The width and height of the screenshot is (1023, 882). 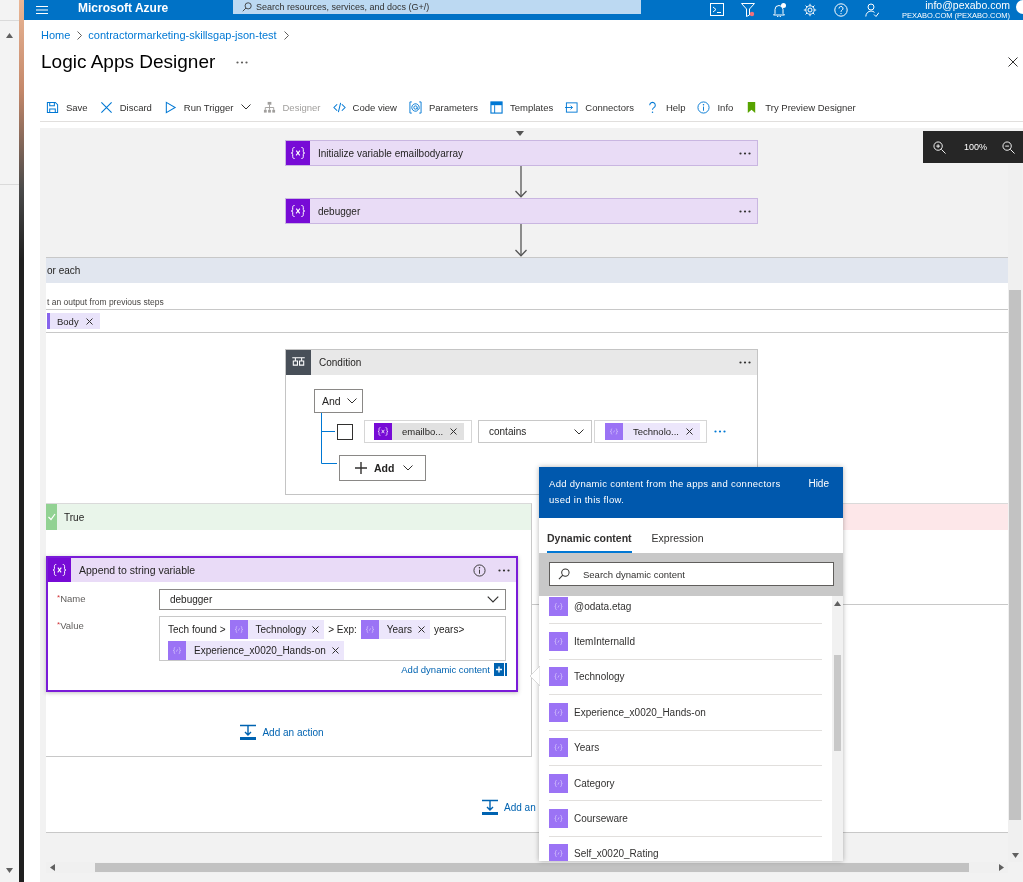 What do you see at coordinates (9, 441) in the screenshot?
I see `side-scrollbar` at bounding box center [9, 441].